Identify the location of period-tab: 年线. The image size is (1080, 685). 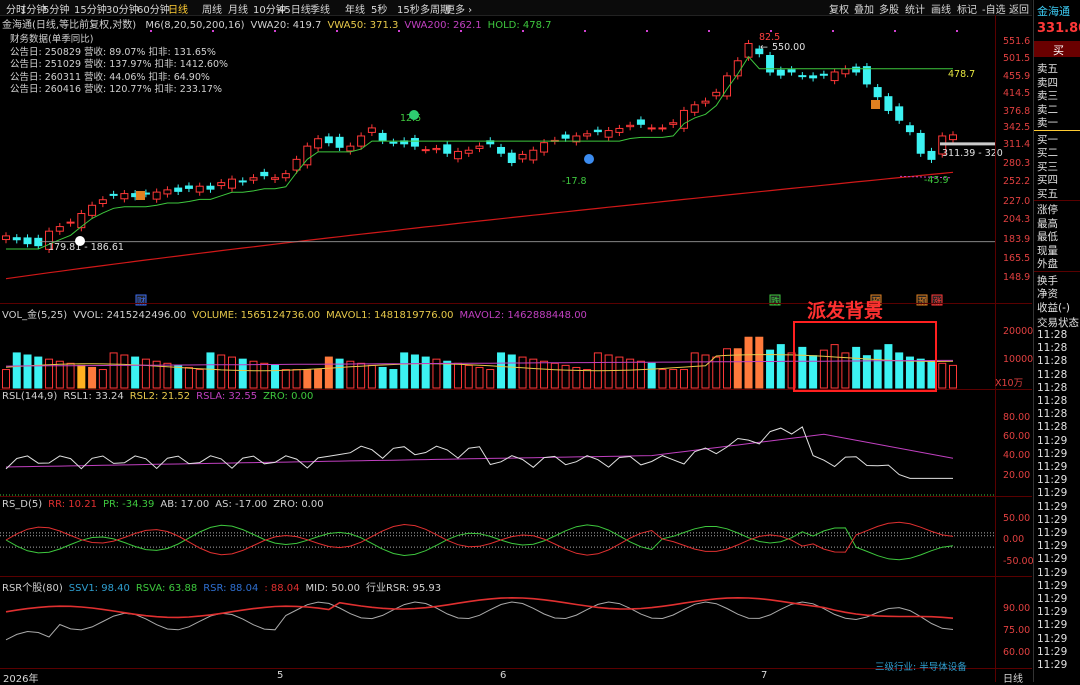
(355, 8).